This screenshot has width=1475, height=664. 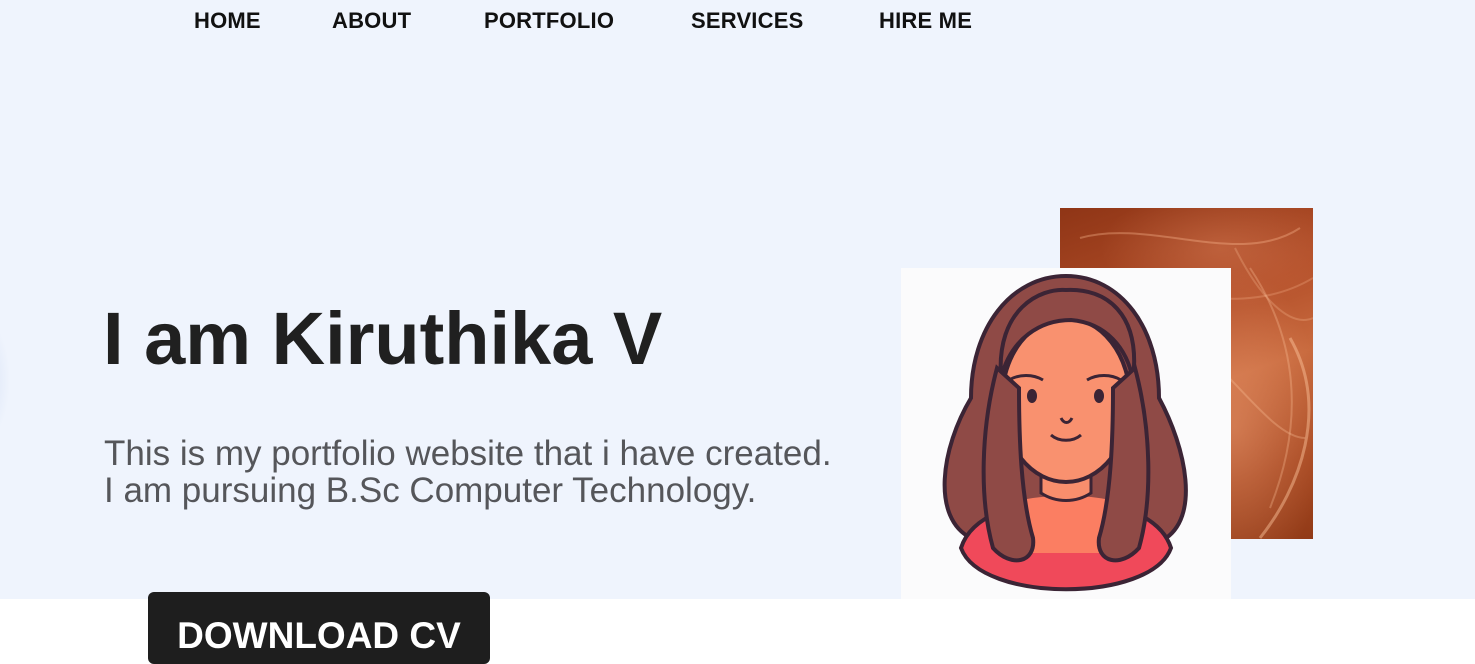 I want to click on hero-headline: I am Kiruthika V, so click(x=383, y=338).